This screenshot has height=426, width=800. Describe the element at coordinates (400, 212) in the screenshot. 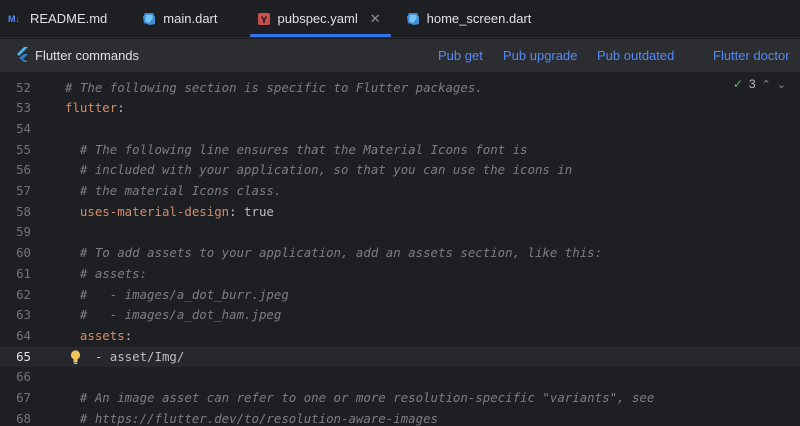

I see `code-line: 58 uses-material-design: true` at that location.